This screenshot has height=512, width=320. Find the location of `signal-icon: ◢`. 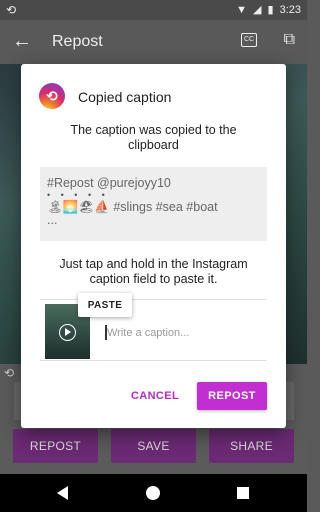

signal-icon: ◢ is located at coordinates (257, 10).